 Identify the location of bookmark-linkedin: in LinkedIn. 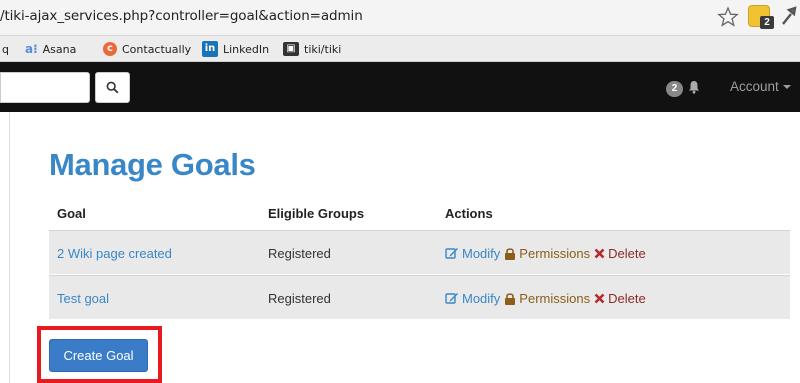
(235, 49).